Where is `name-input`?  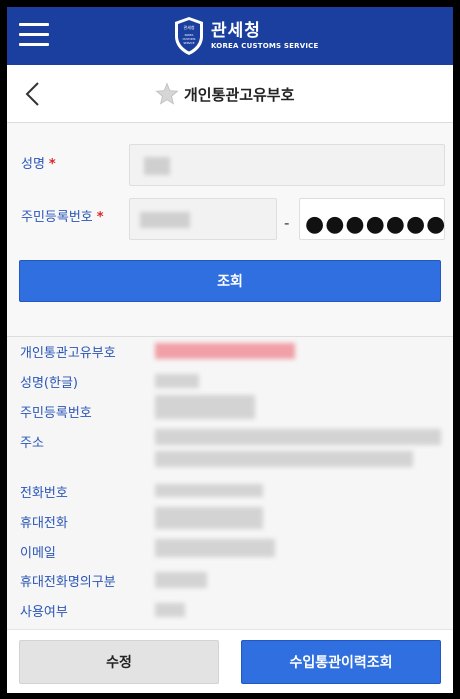
name-input is located at coordinates (287, 165).